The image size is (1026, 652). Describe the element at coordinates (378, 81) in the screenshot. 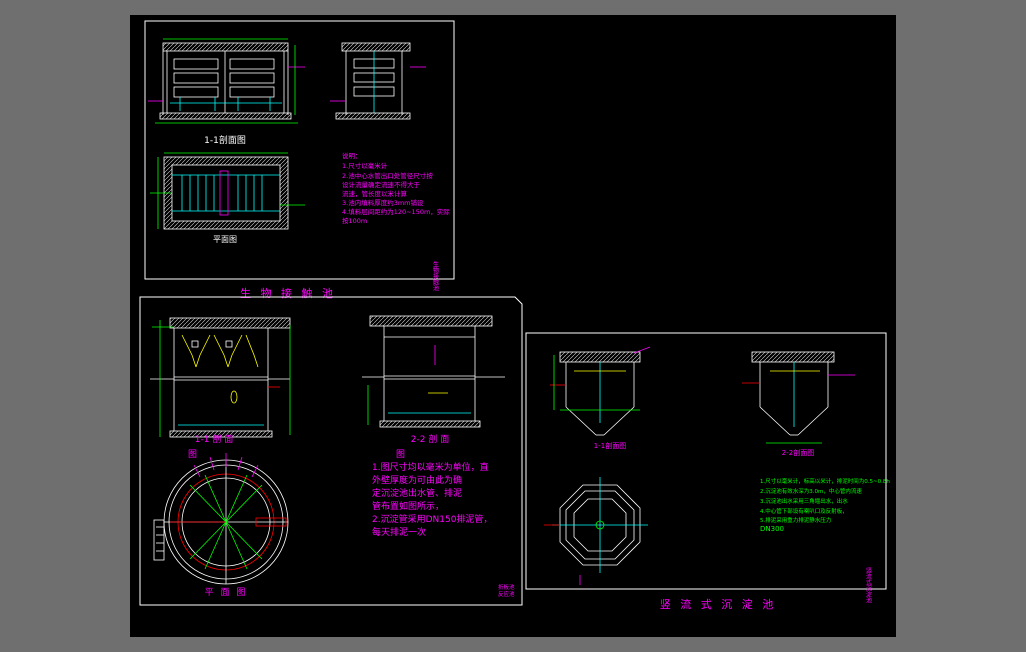

I see `sheet1-end-section-drawing` at that location.